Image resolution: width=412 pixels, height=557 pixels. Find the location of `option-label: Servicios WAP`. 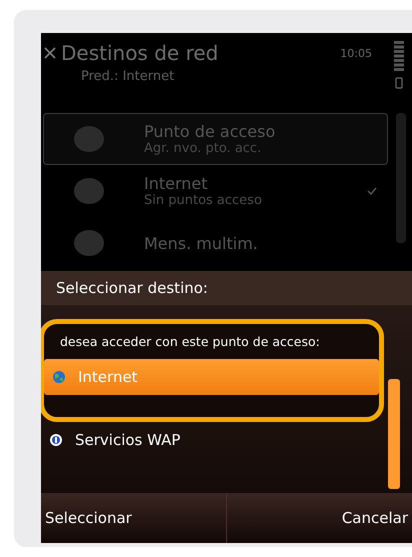

option-label: Servicios WAP is located at coordinates (127, 440).